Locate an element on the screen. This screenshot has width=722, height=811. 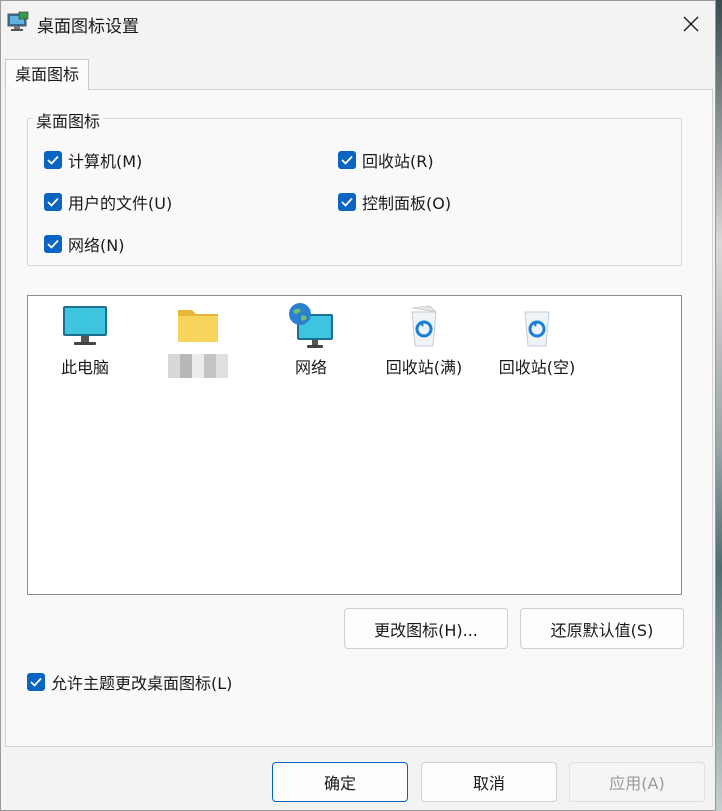
checkbox-label: 用户的文件(U) is located at coordinates (120, 203).